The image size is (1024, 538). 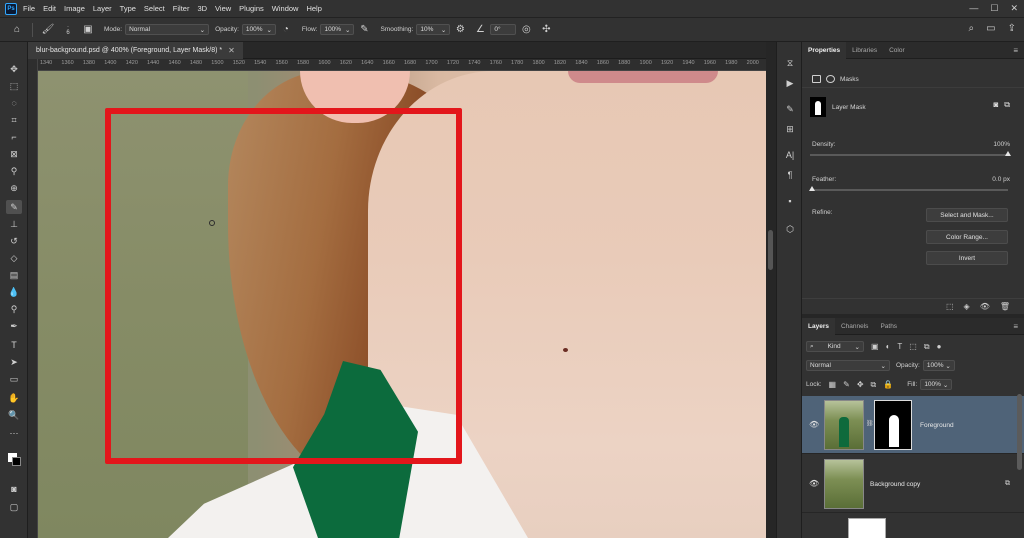 What do you see at coordinates (1007, 105) in the screenshot?
I see `add-vector-mask-icon: ⧉` at bounding box center [1007, 105].